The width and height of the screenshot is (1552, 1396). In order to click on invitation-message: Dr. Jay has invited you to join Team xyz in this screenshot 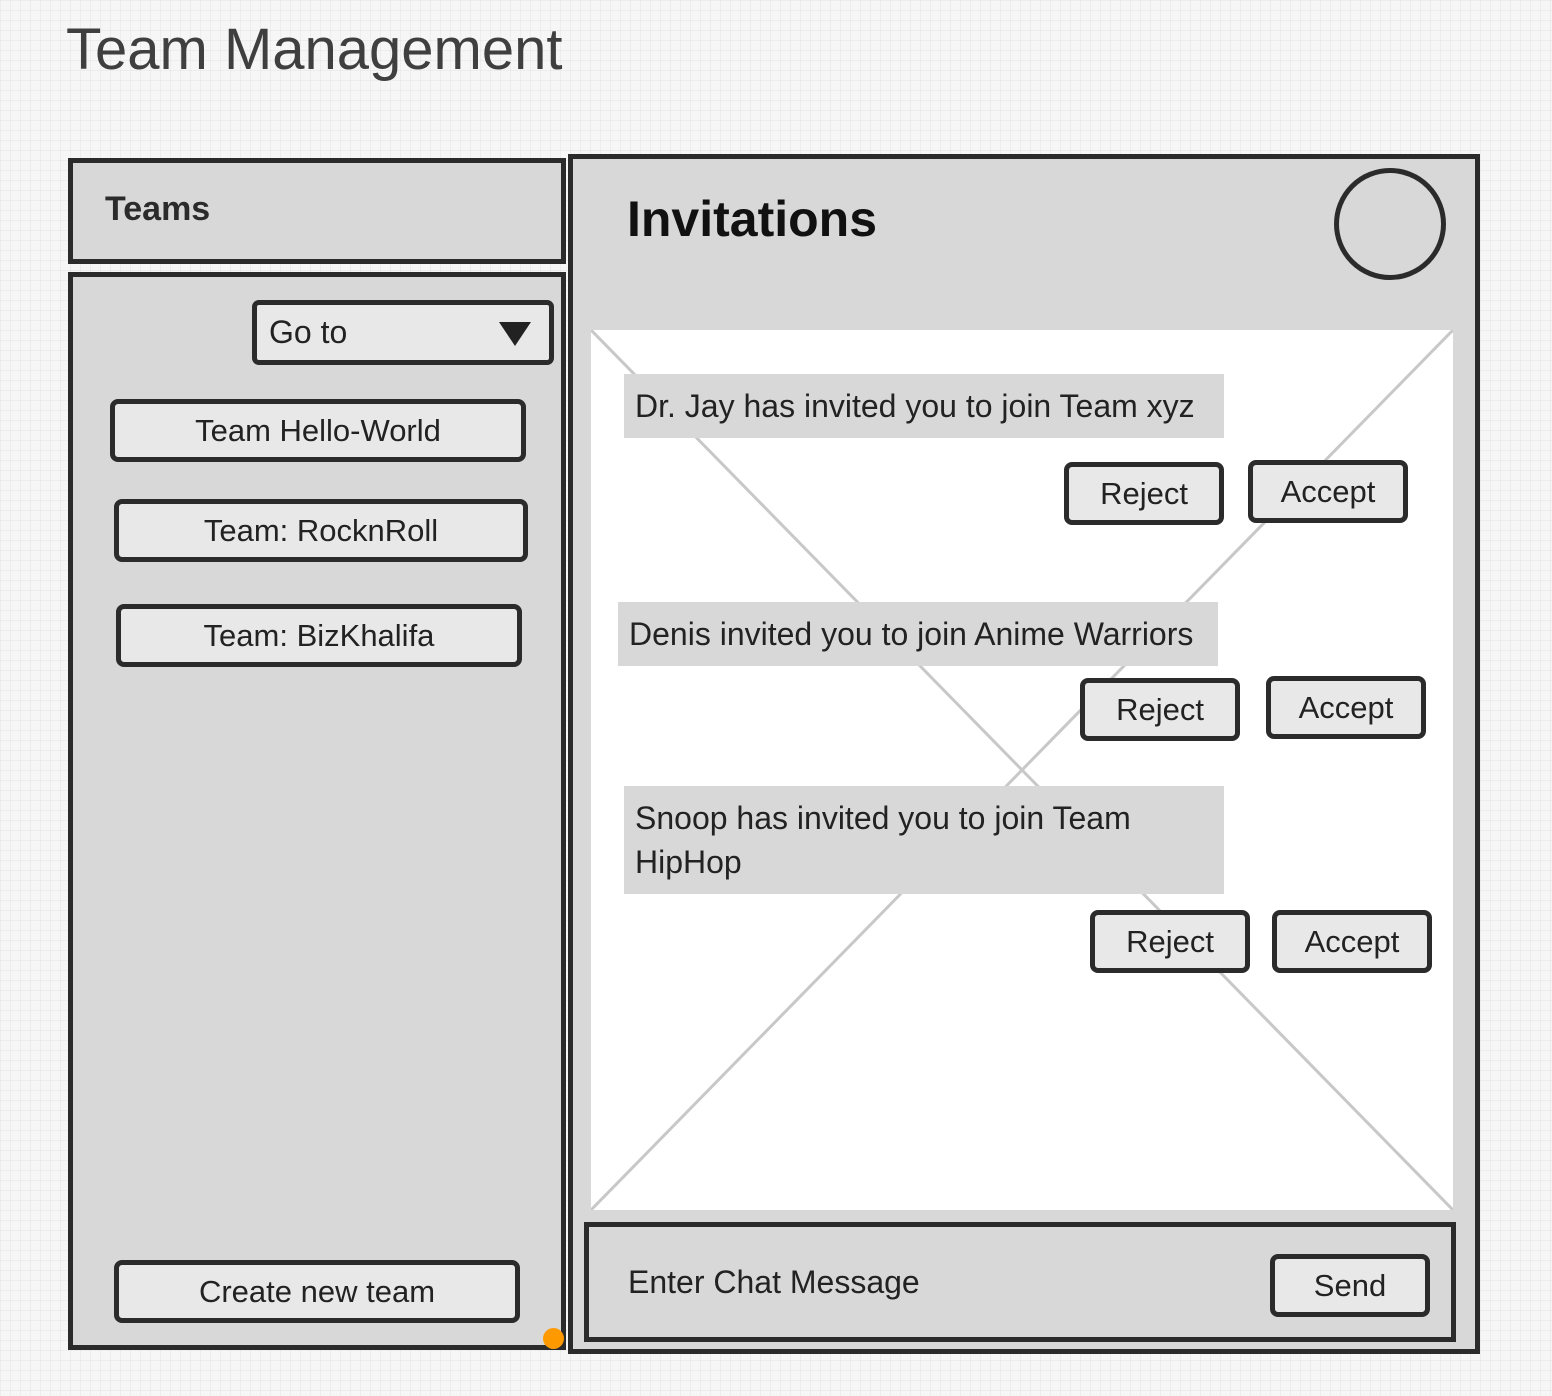, I will do `click(924, 406)`.